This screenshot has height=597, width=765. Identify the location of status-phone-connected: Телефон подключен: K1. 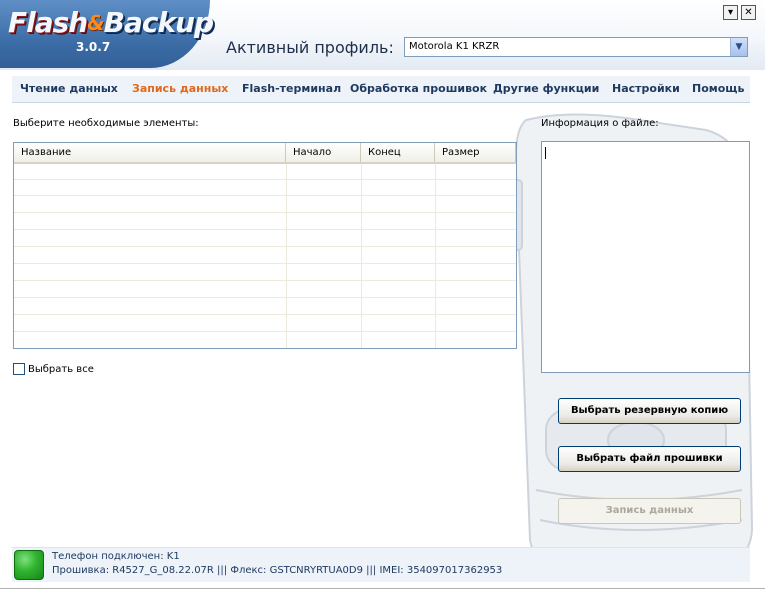
(116, 556).